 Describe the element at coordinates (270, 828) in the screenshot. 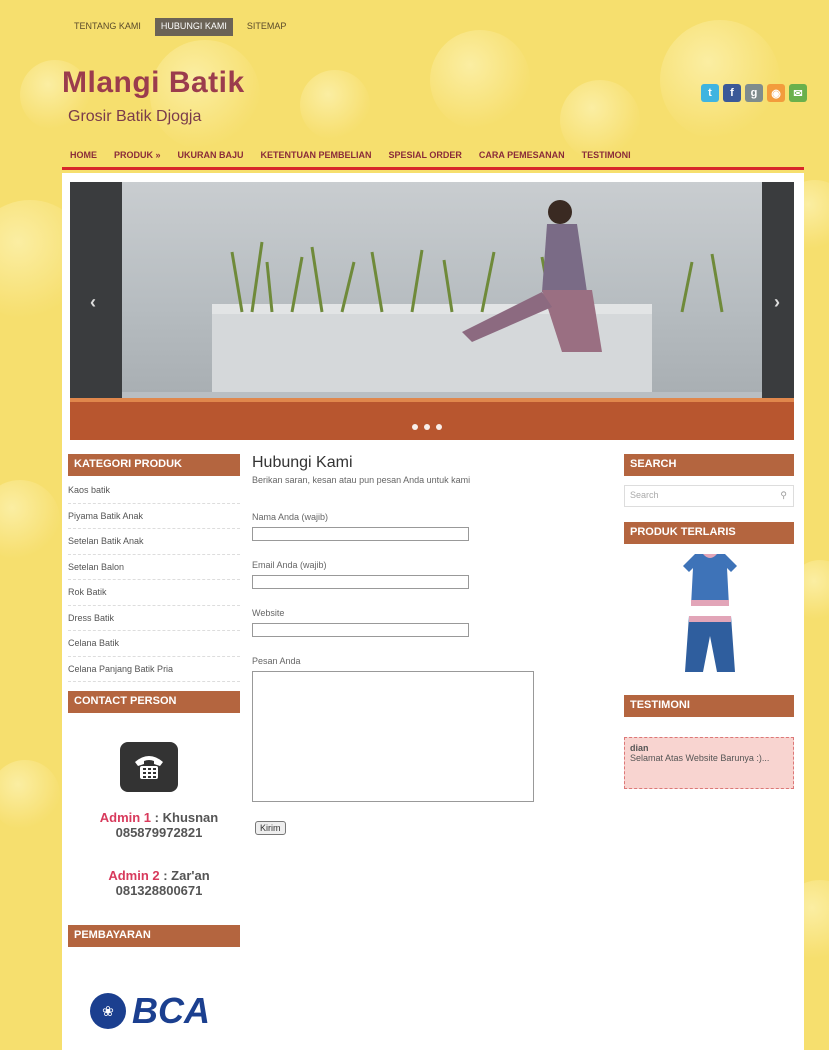

I see `submit-button: Kirim` at that location.